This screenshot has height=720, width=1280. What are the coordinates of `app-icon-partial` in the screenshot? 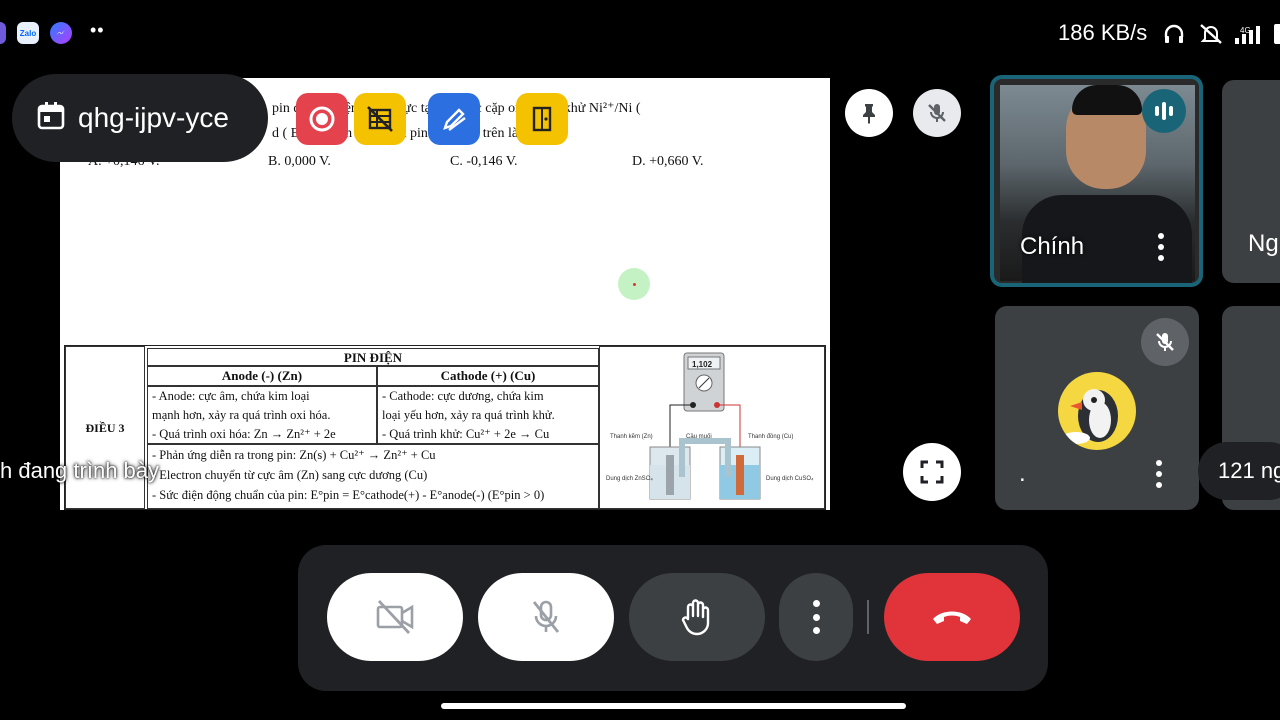 It's located at (3, 33).